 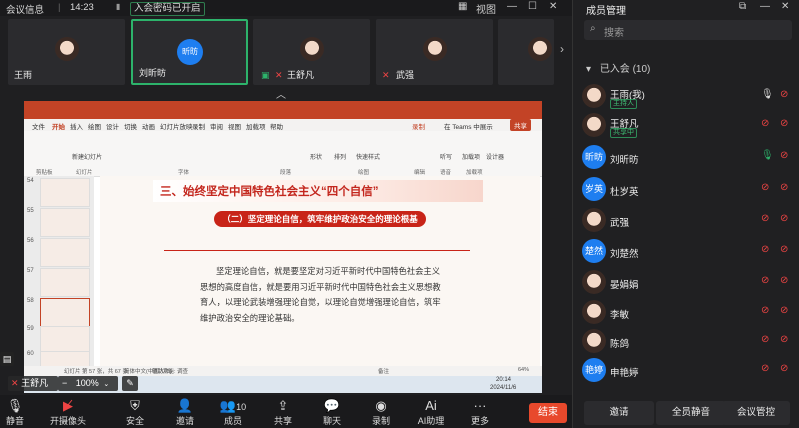 I want to click on tab-home: 开始, so click(x=58, y=126).